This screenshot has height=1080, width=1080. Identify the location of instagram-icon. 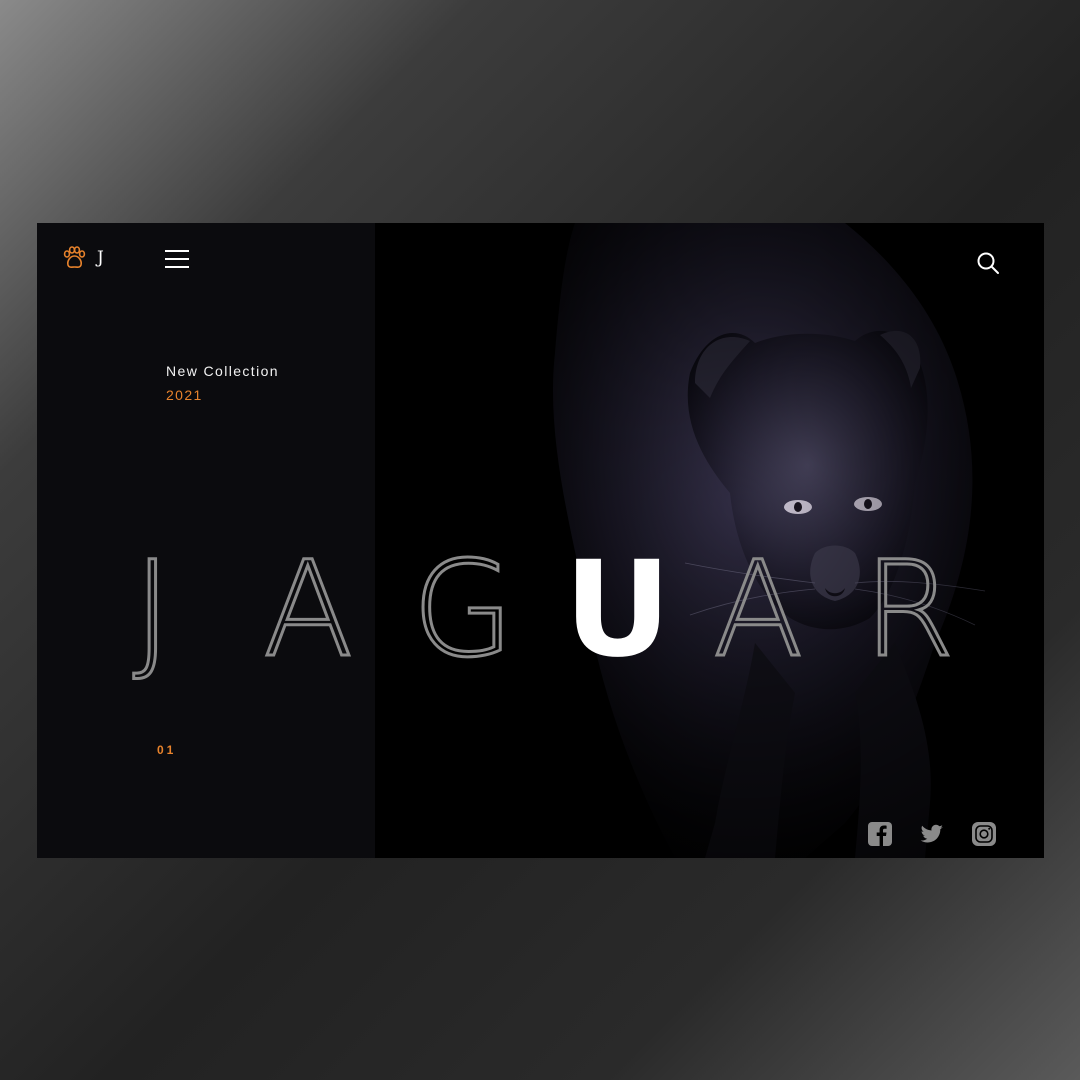
(984, 834).